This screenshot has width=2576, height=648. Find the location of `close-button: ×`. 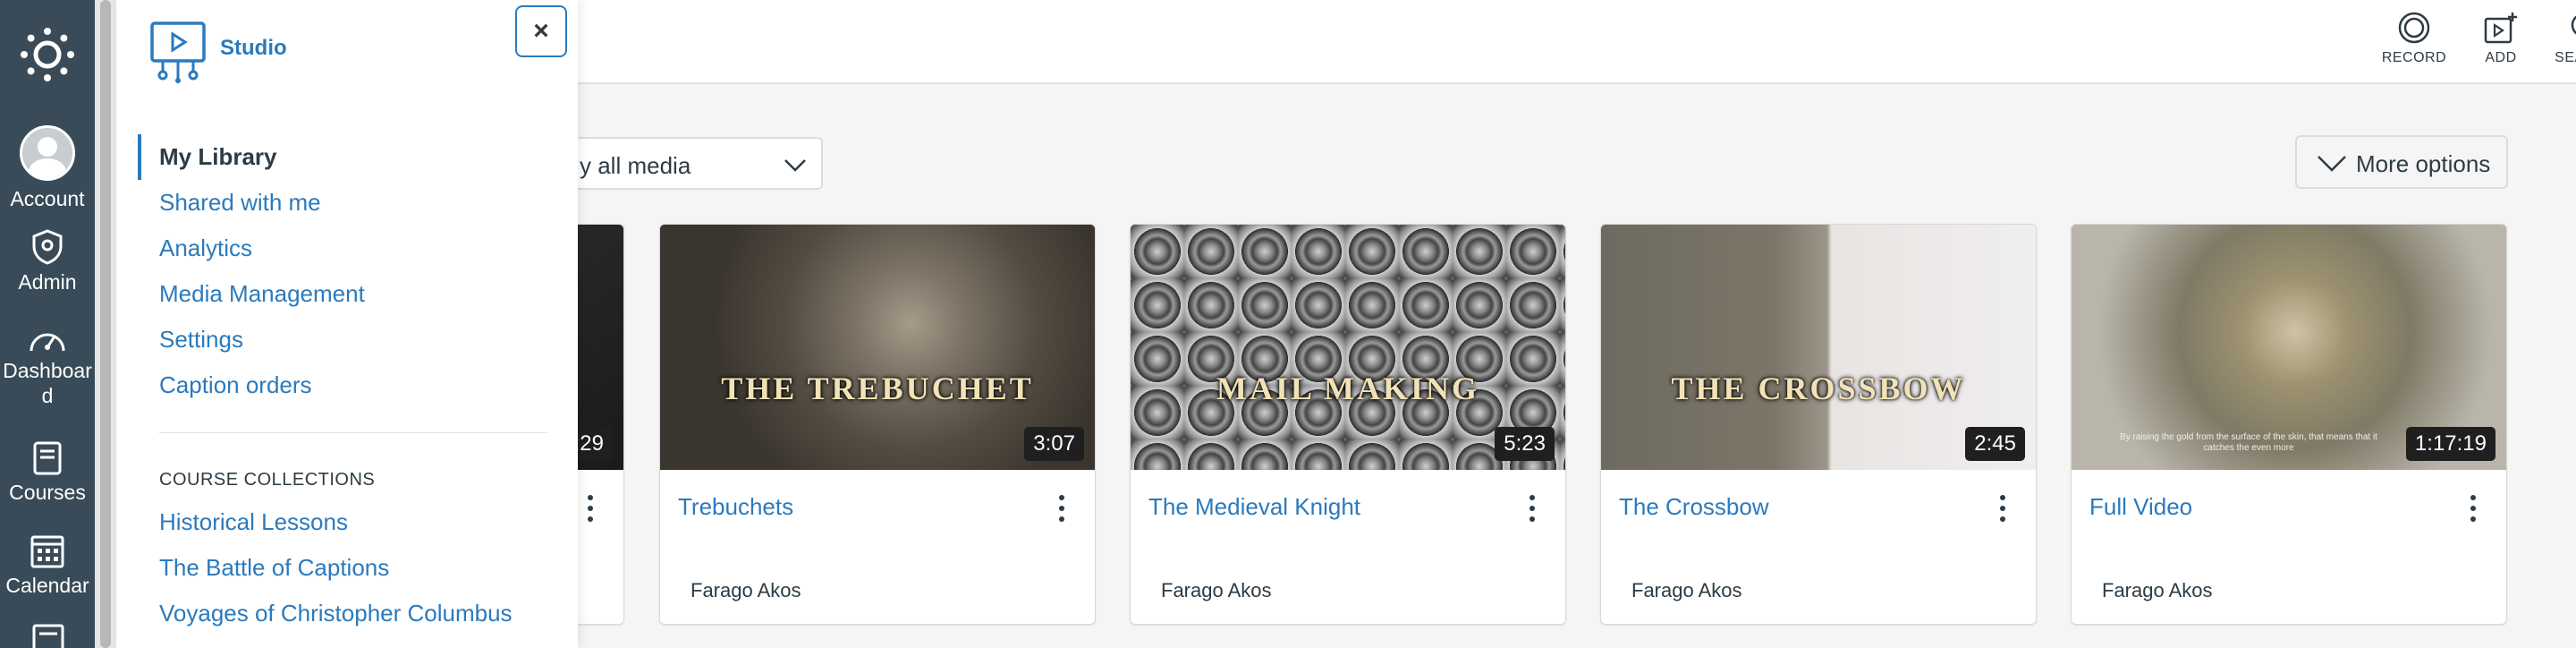

close-button: × is located at coordinates (541, 31).